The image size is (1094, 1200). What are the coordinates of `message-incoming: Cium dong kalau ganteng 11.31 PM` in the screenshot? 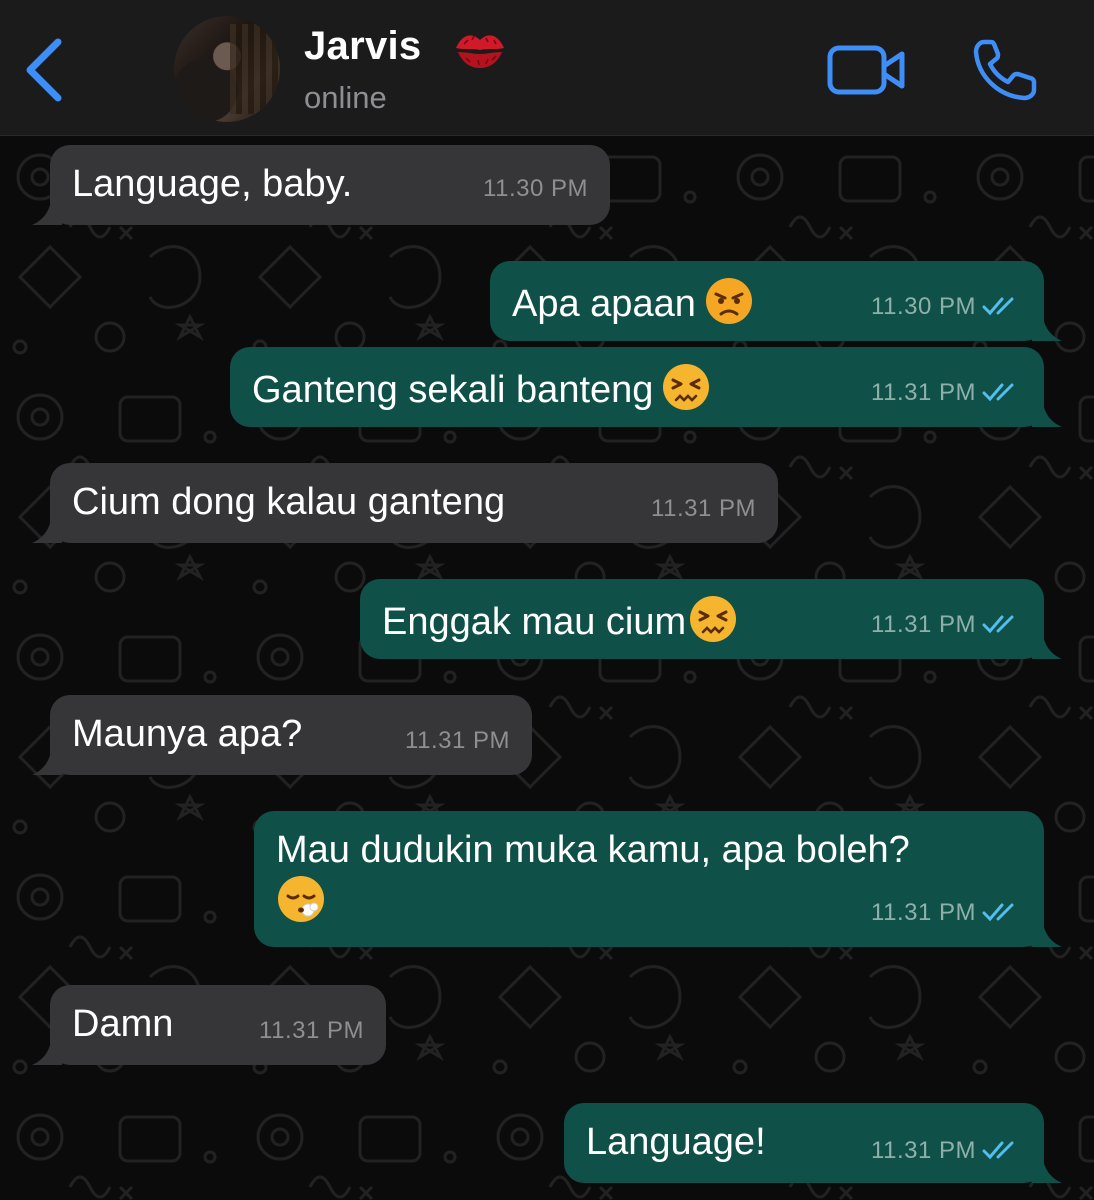 It's located at (405, 503).